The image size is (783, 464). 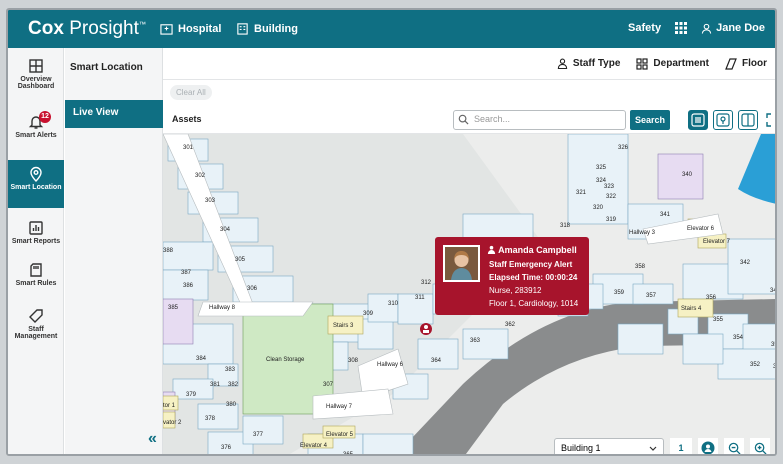 What do you see at coordinates (210, 201) in the screenshot?
I see `svg-text: 303` at bounding box center [210, 201].